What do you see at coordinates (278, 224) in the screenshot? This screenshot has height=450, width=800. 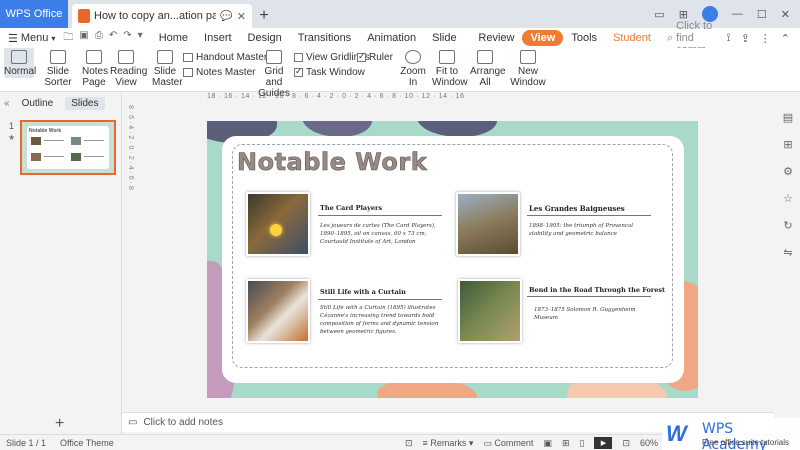 I see `card-players-image` at bounding box center [278, 224].